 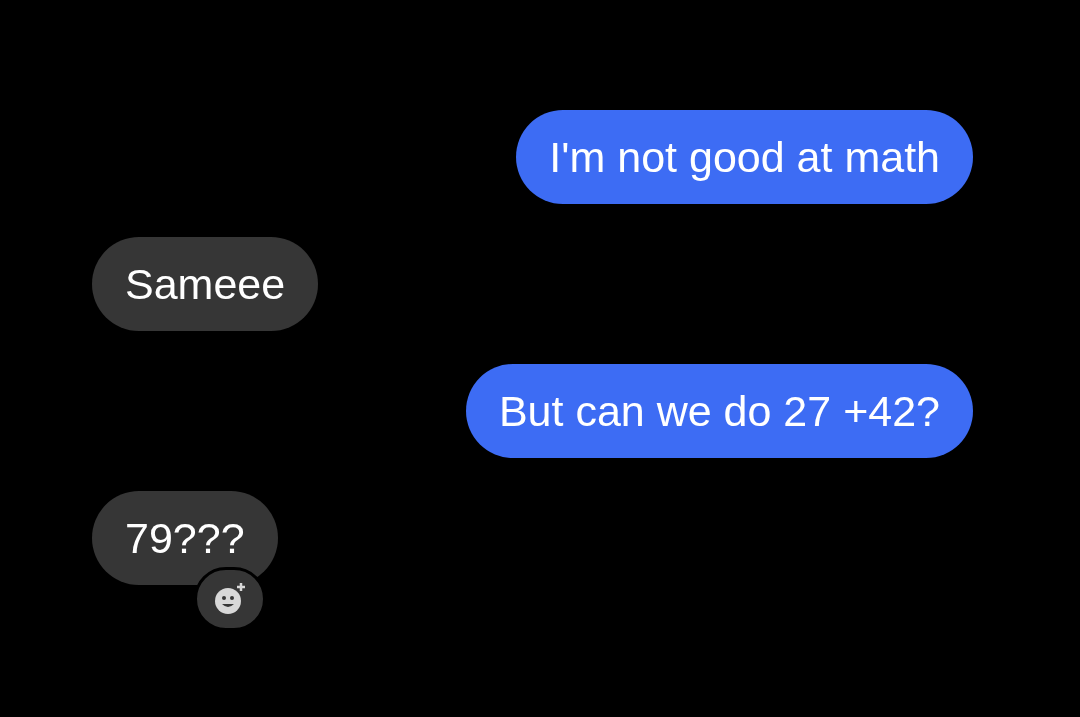 I want to click on message-bubble: But can we do 27 +42?, so click(x=719, y=411).